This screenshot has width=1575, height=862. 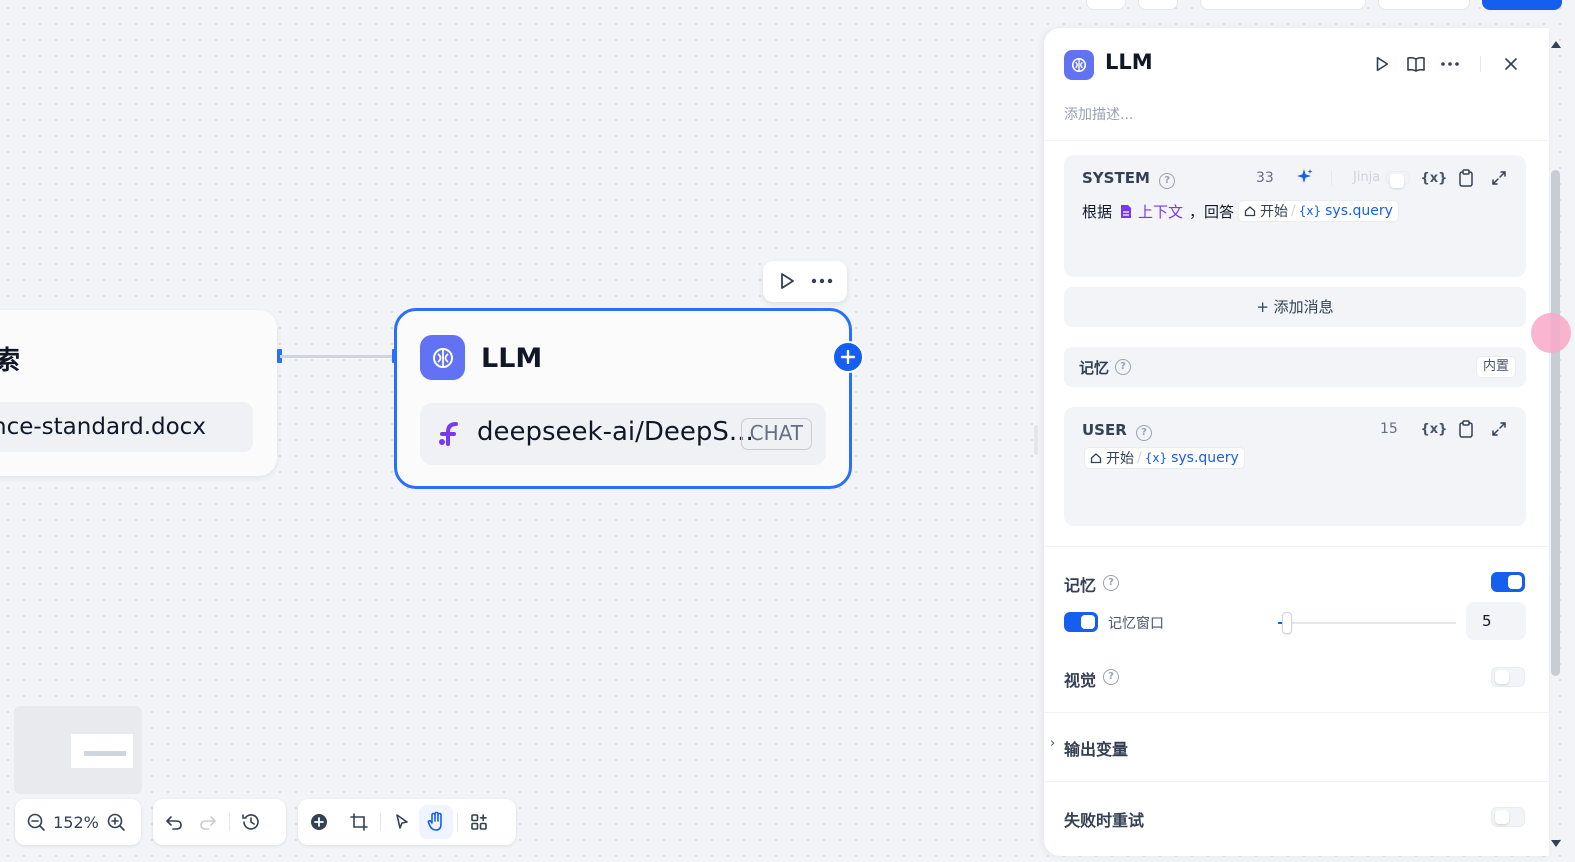 I want to click on variable-chip: 开始 / {x} sys.query, so click(x=1318, y=211).